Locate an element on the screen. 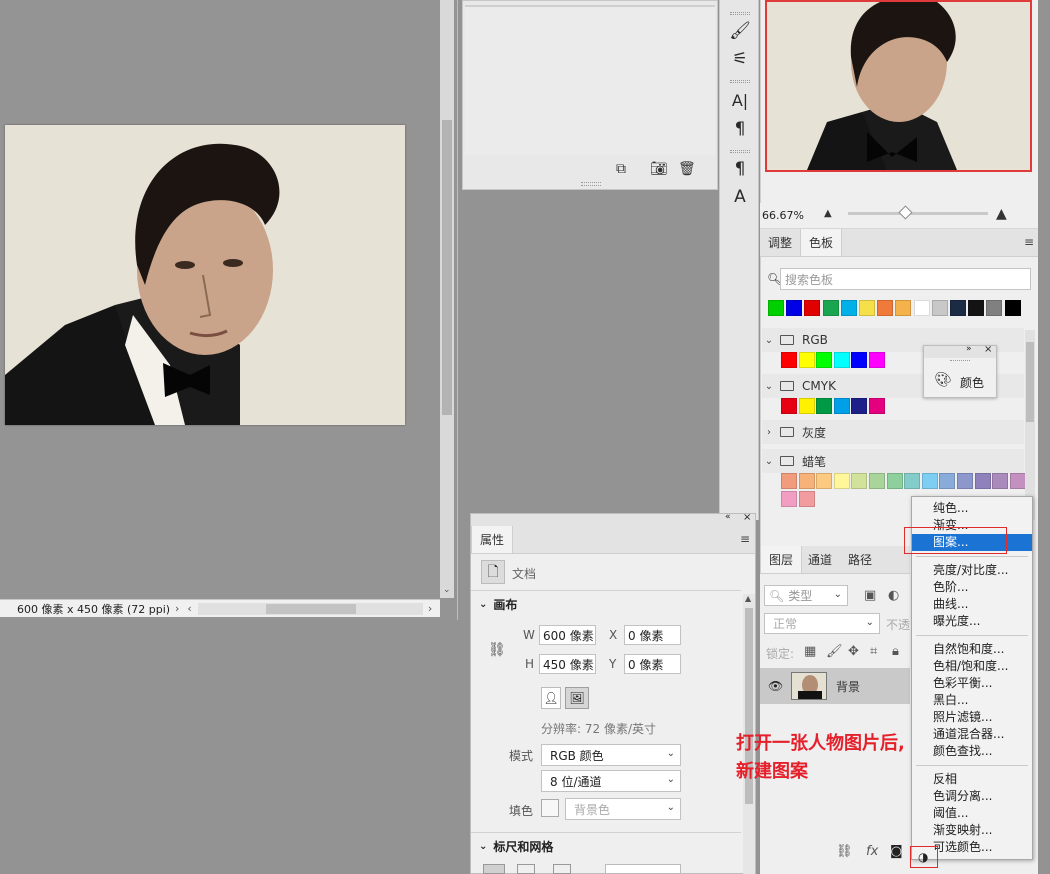 The width and height of the screenshot is (1050, 874). swatch-group-header: › 灰度 is located at coordinates (893, 432).